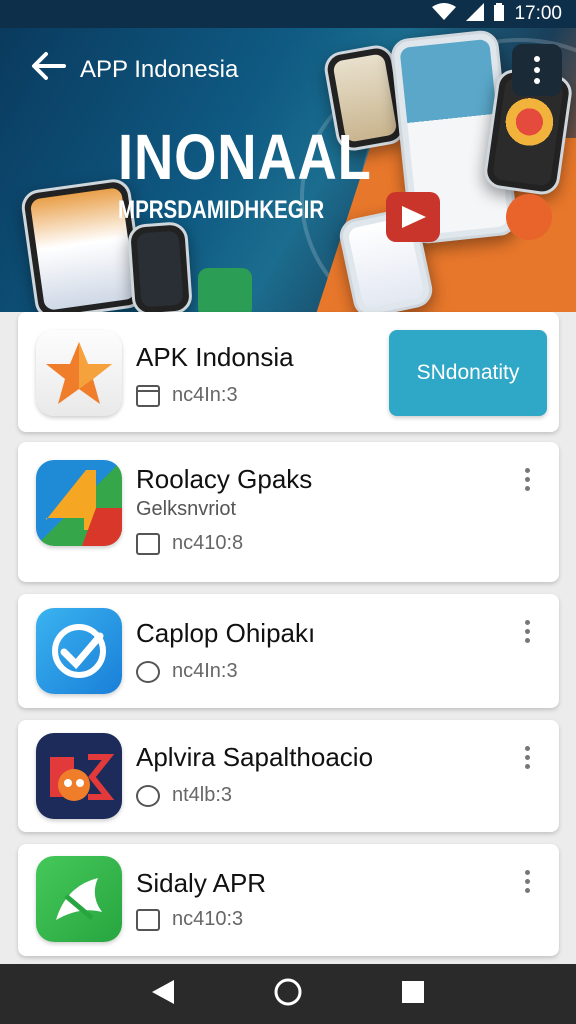  I want to click on play-4-icon, so click(79, 503).